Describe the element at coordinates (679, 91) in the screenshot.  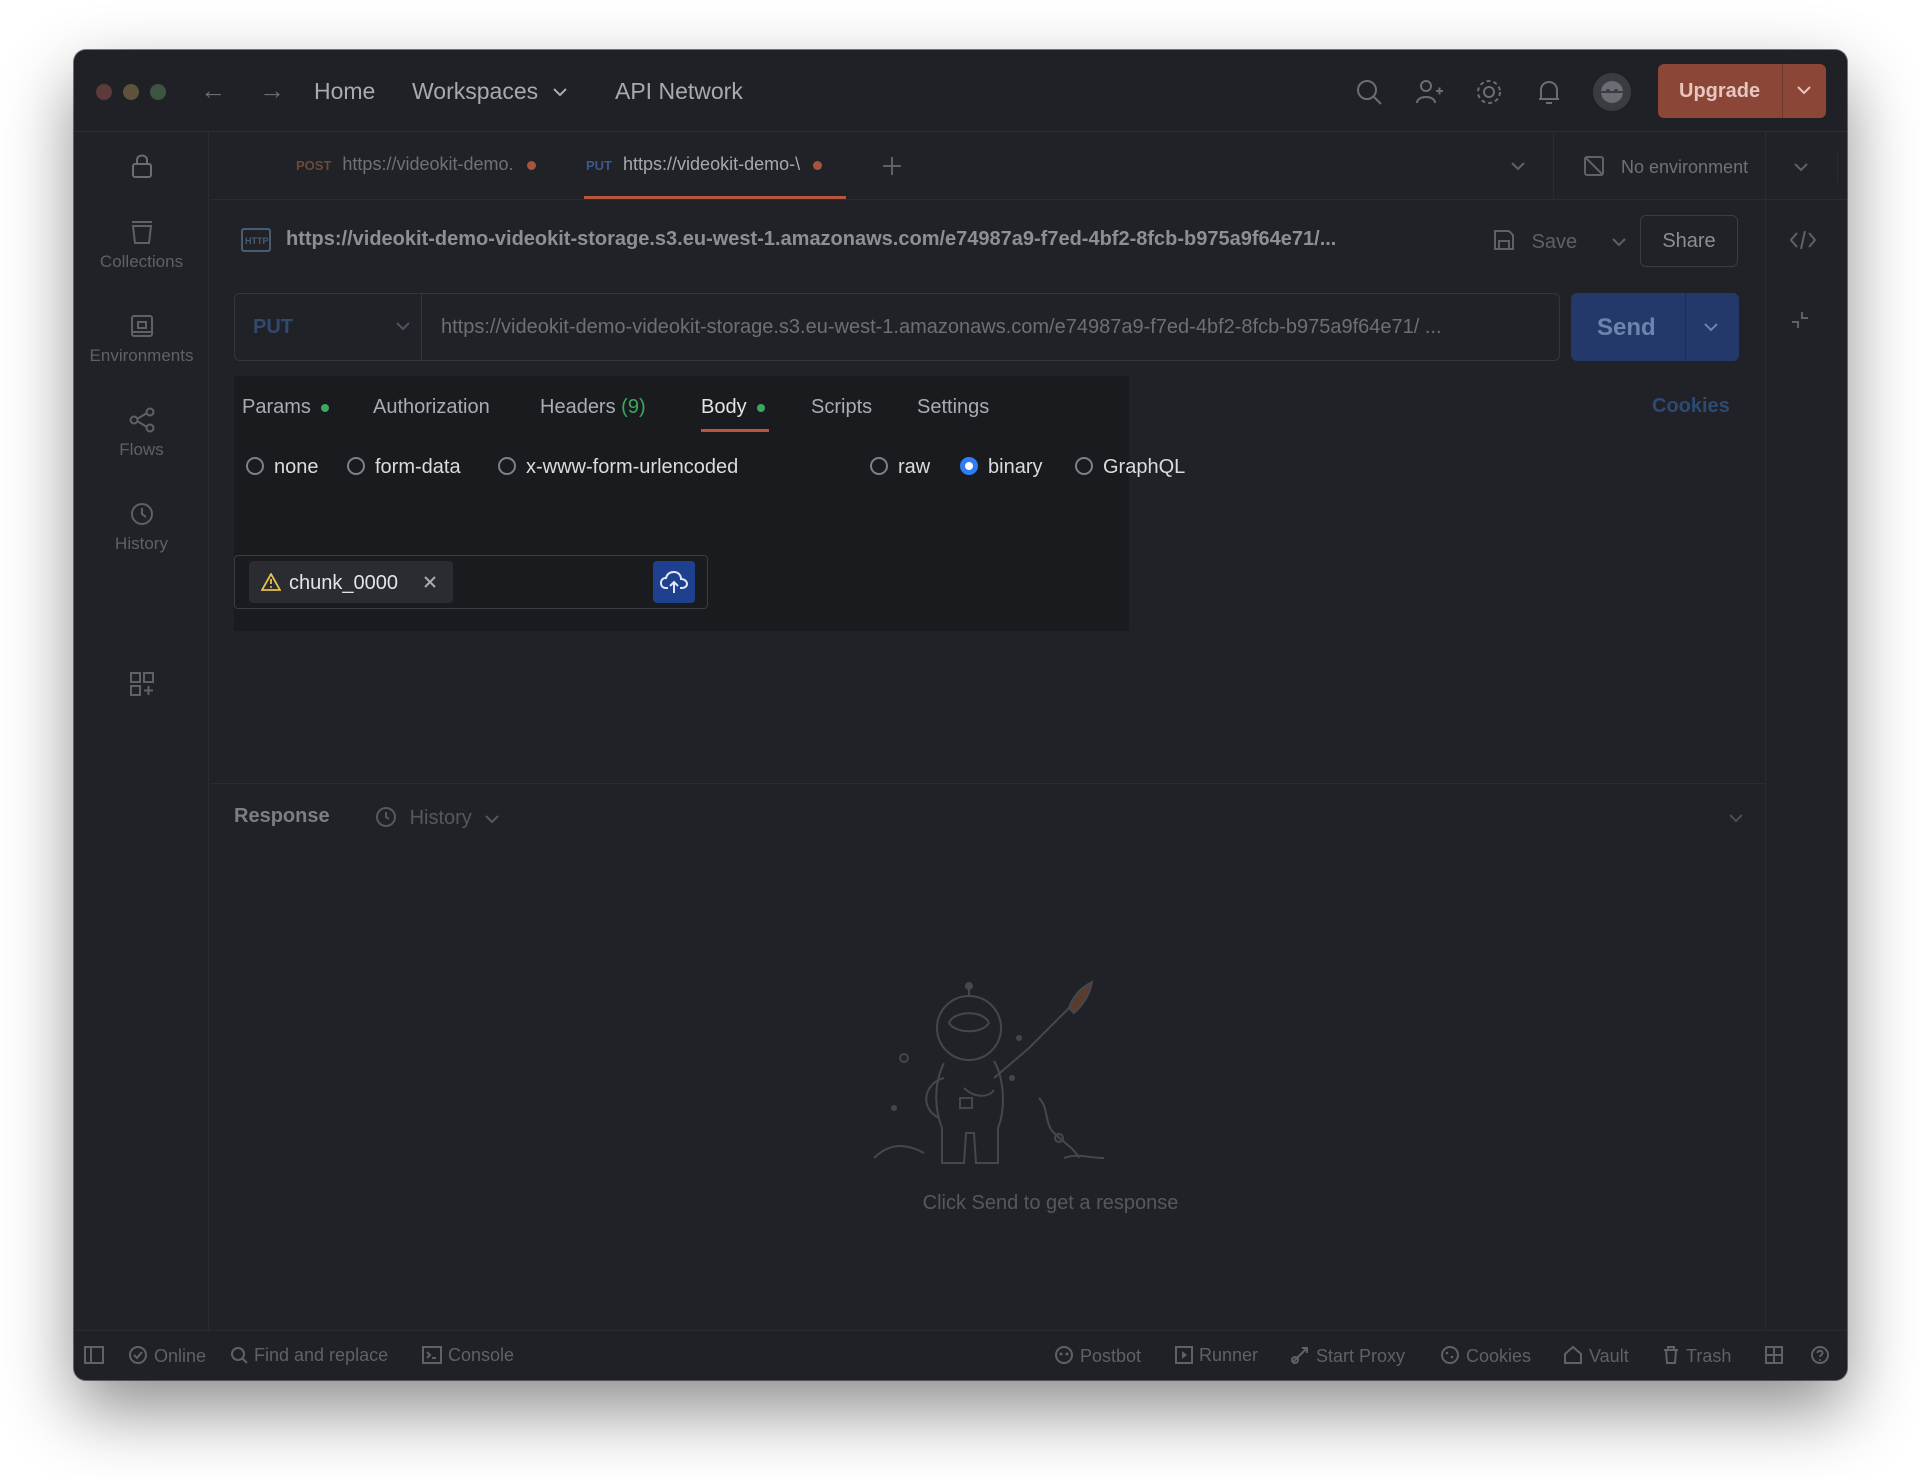
I see `nav-api-network: API Network` at that location.